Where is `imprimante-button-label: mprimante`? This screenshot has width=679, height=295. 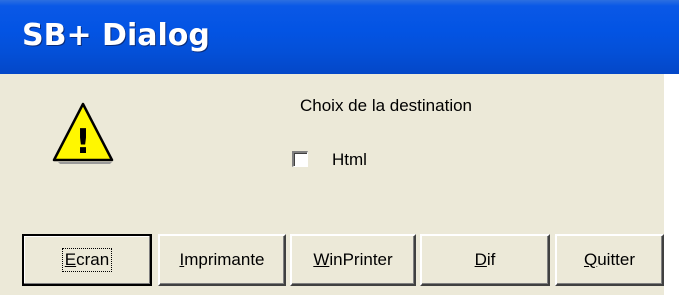 imprimante-button-label: mprimante is located at coordinates (224, 259).